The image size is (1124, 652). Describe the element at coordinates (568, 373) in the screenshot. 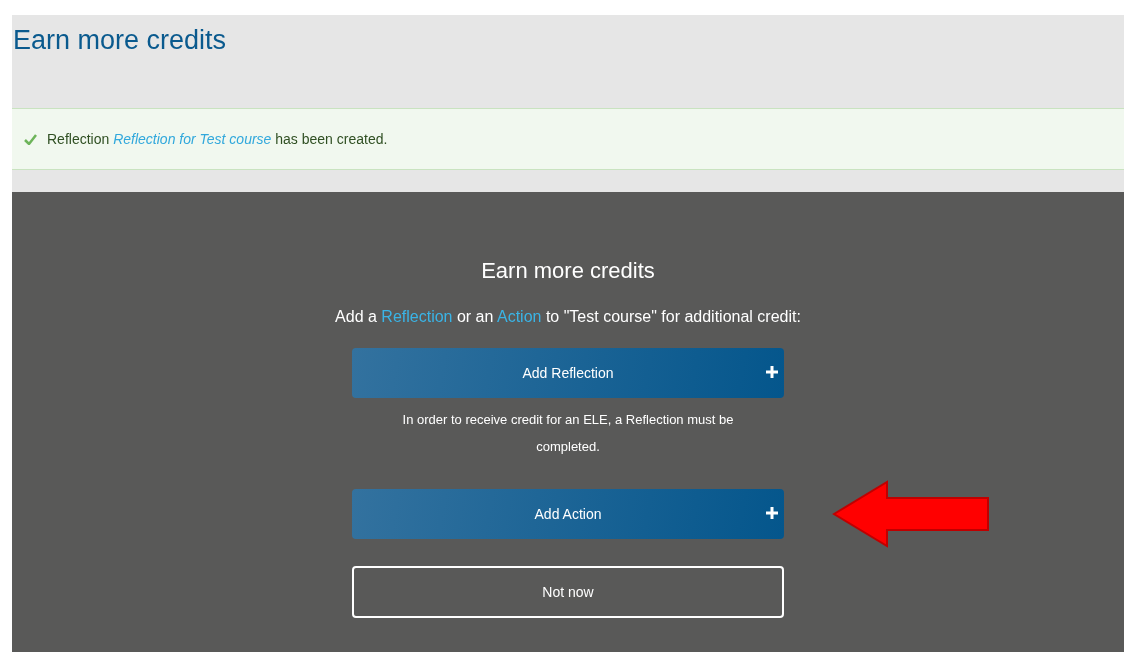

I see `add-button: Add Reflection` at that location.